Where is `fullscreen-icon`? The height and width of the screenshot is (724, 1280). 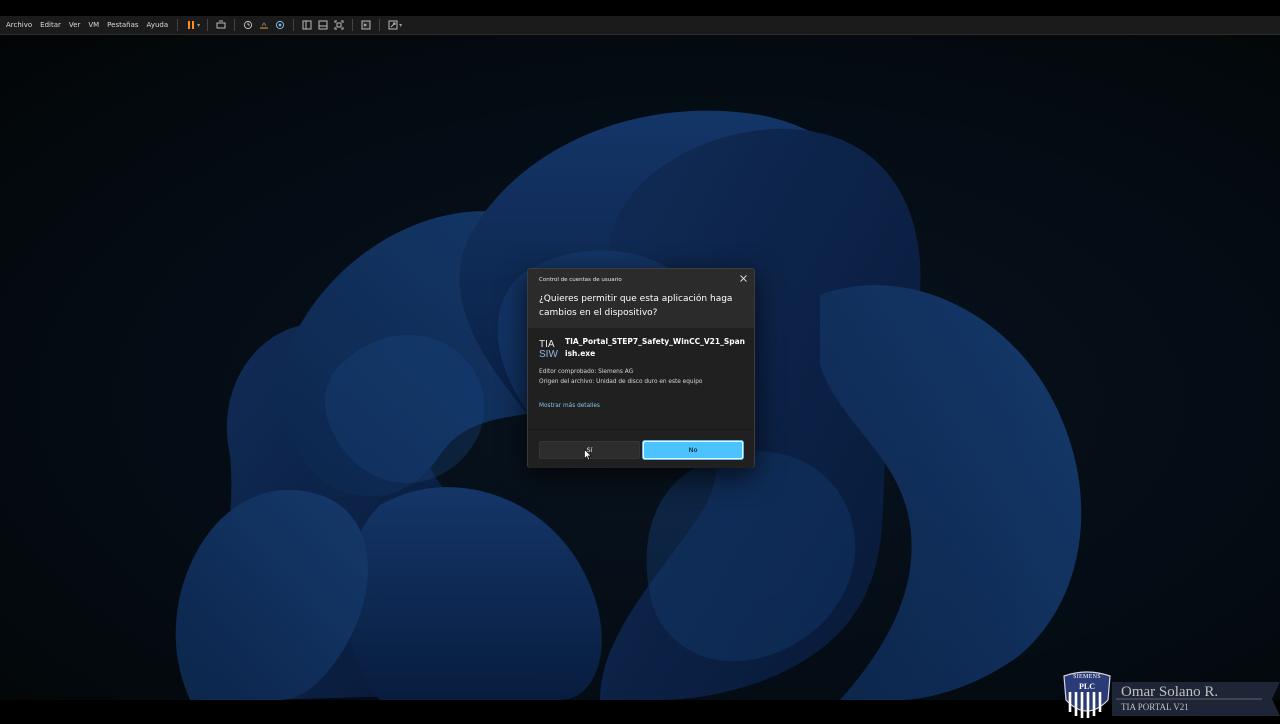 fullscreen-icon is located at coordinates (339, 25).